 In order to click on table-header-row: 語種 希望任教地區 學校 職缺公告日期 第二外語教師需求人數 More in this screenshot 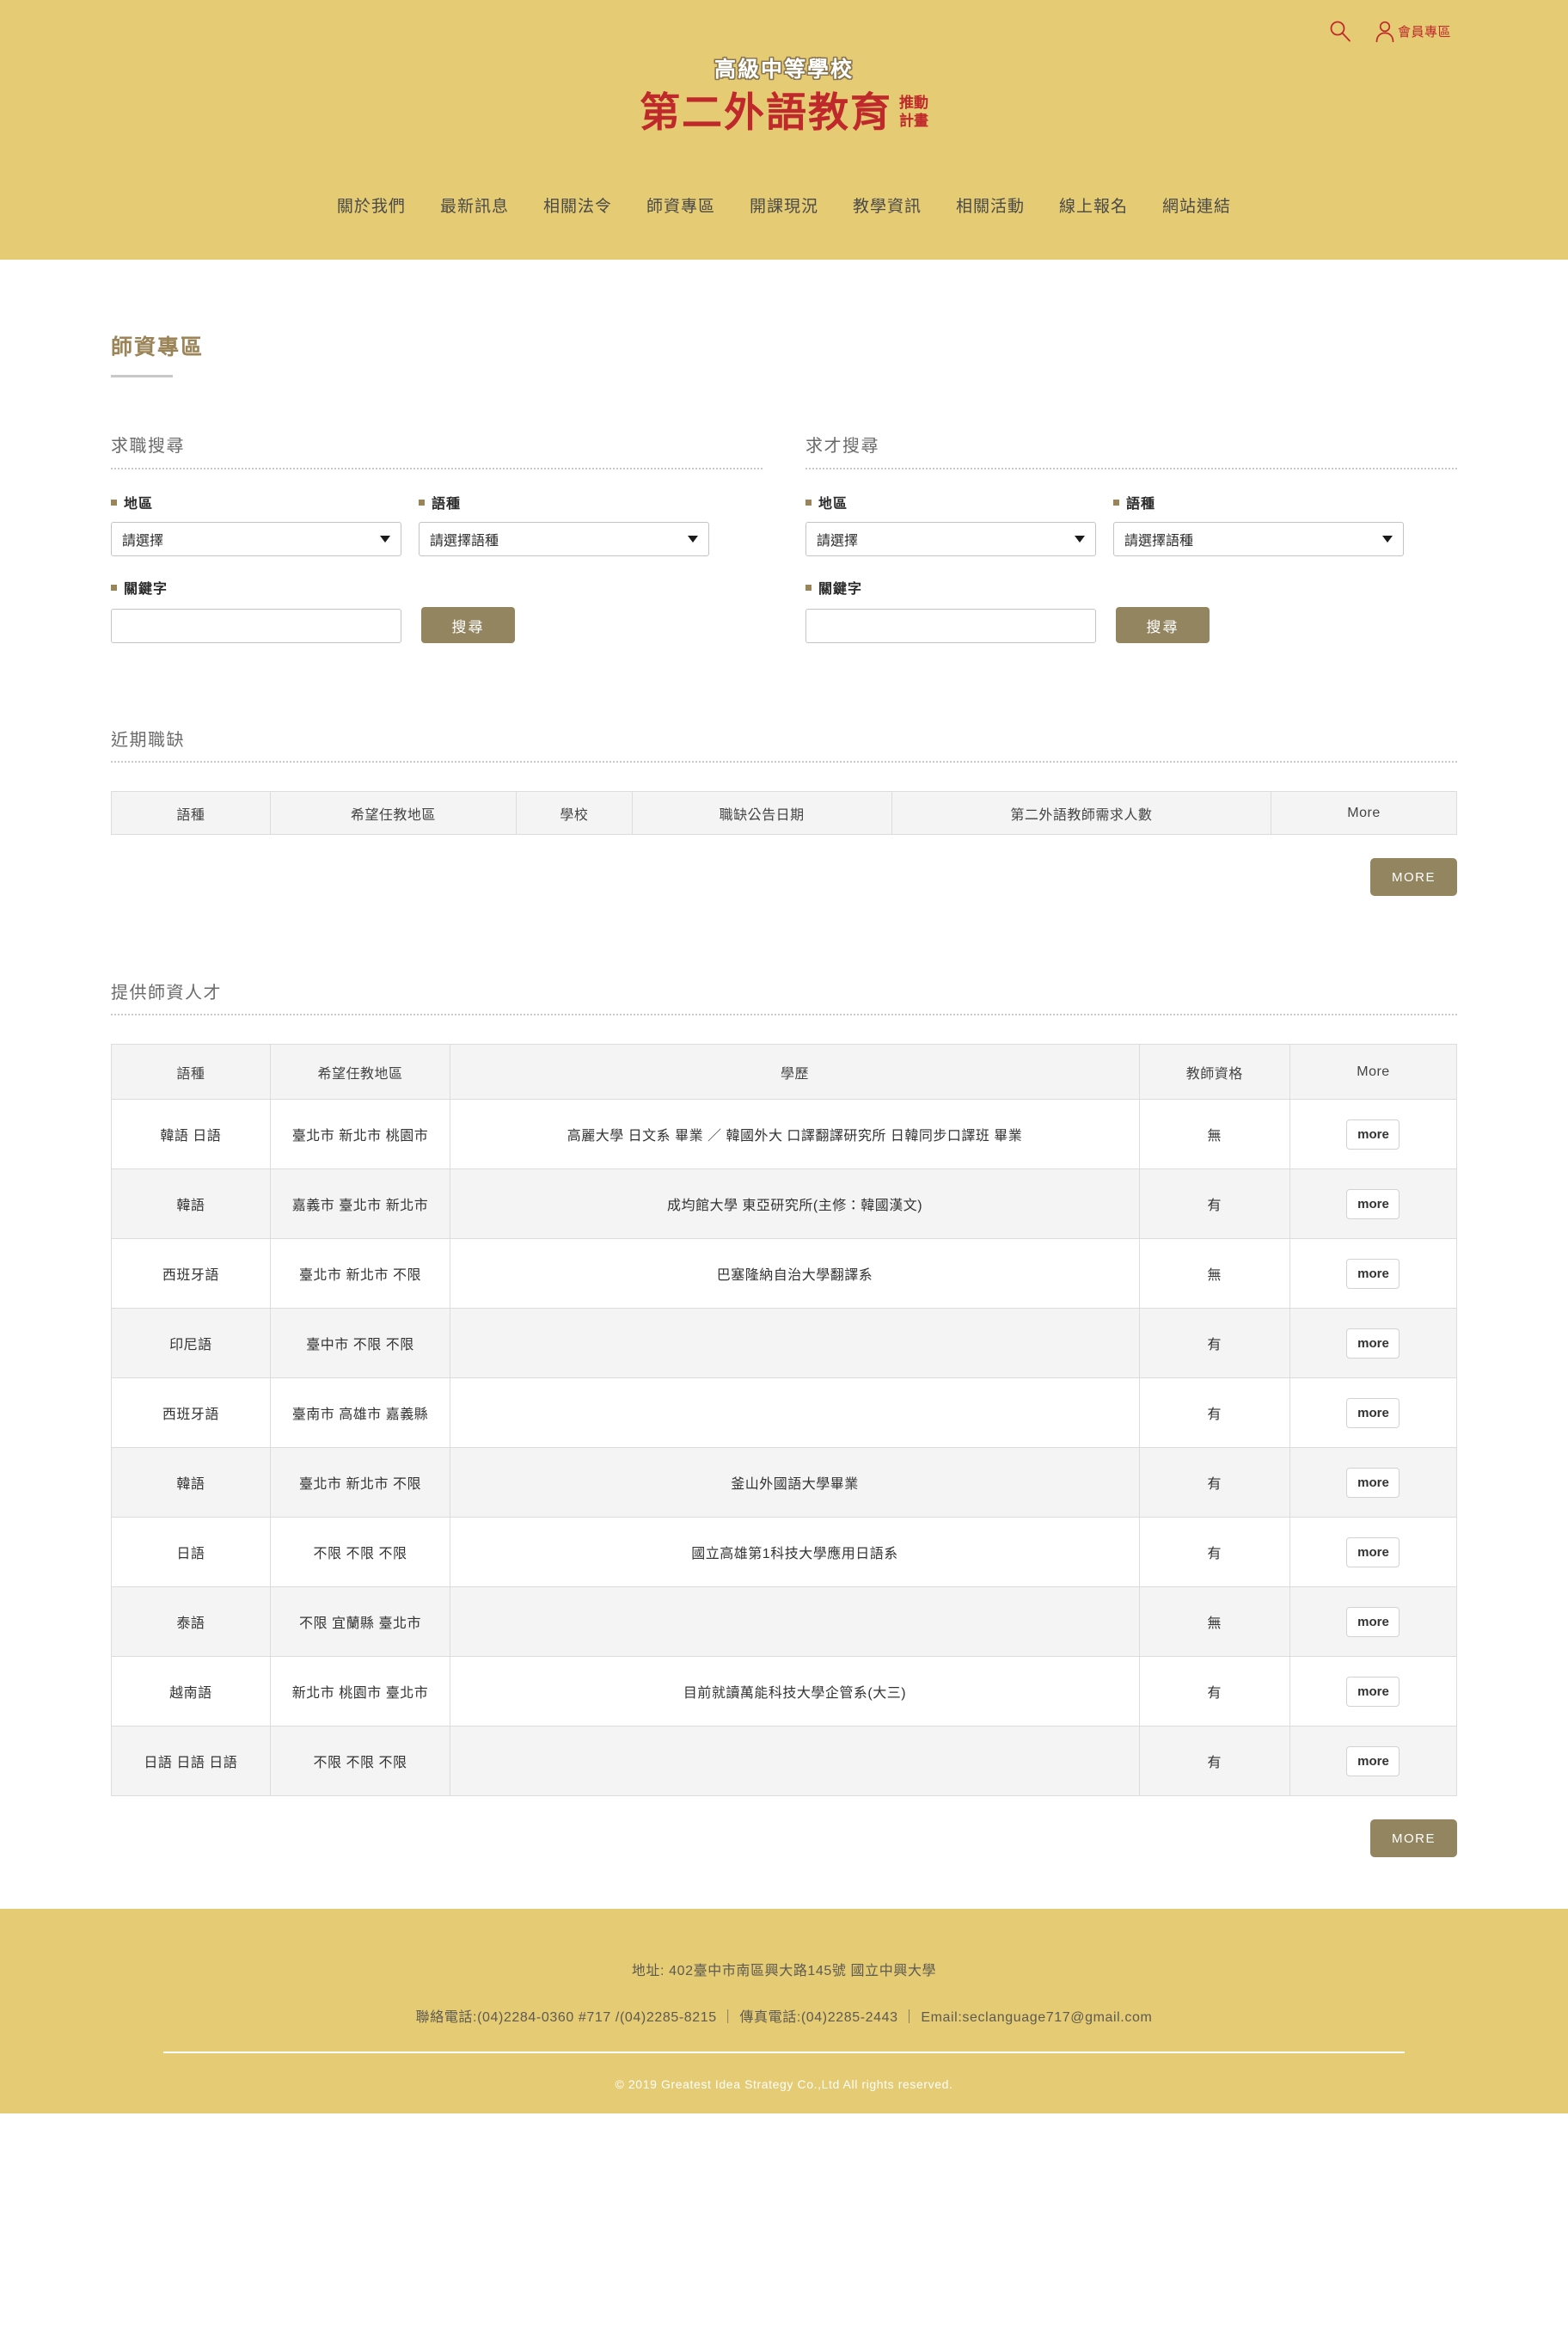, I will do `click(784, 813)`.